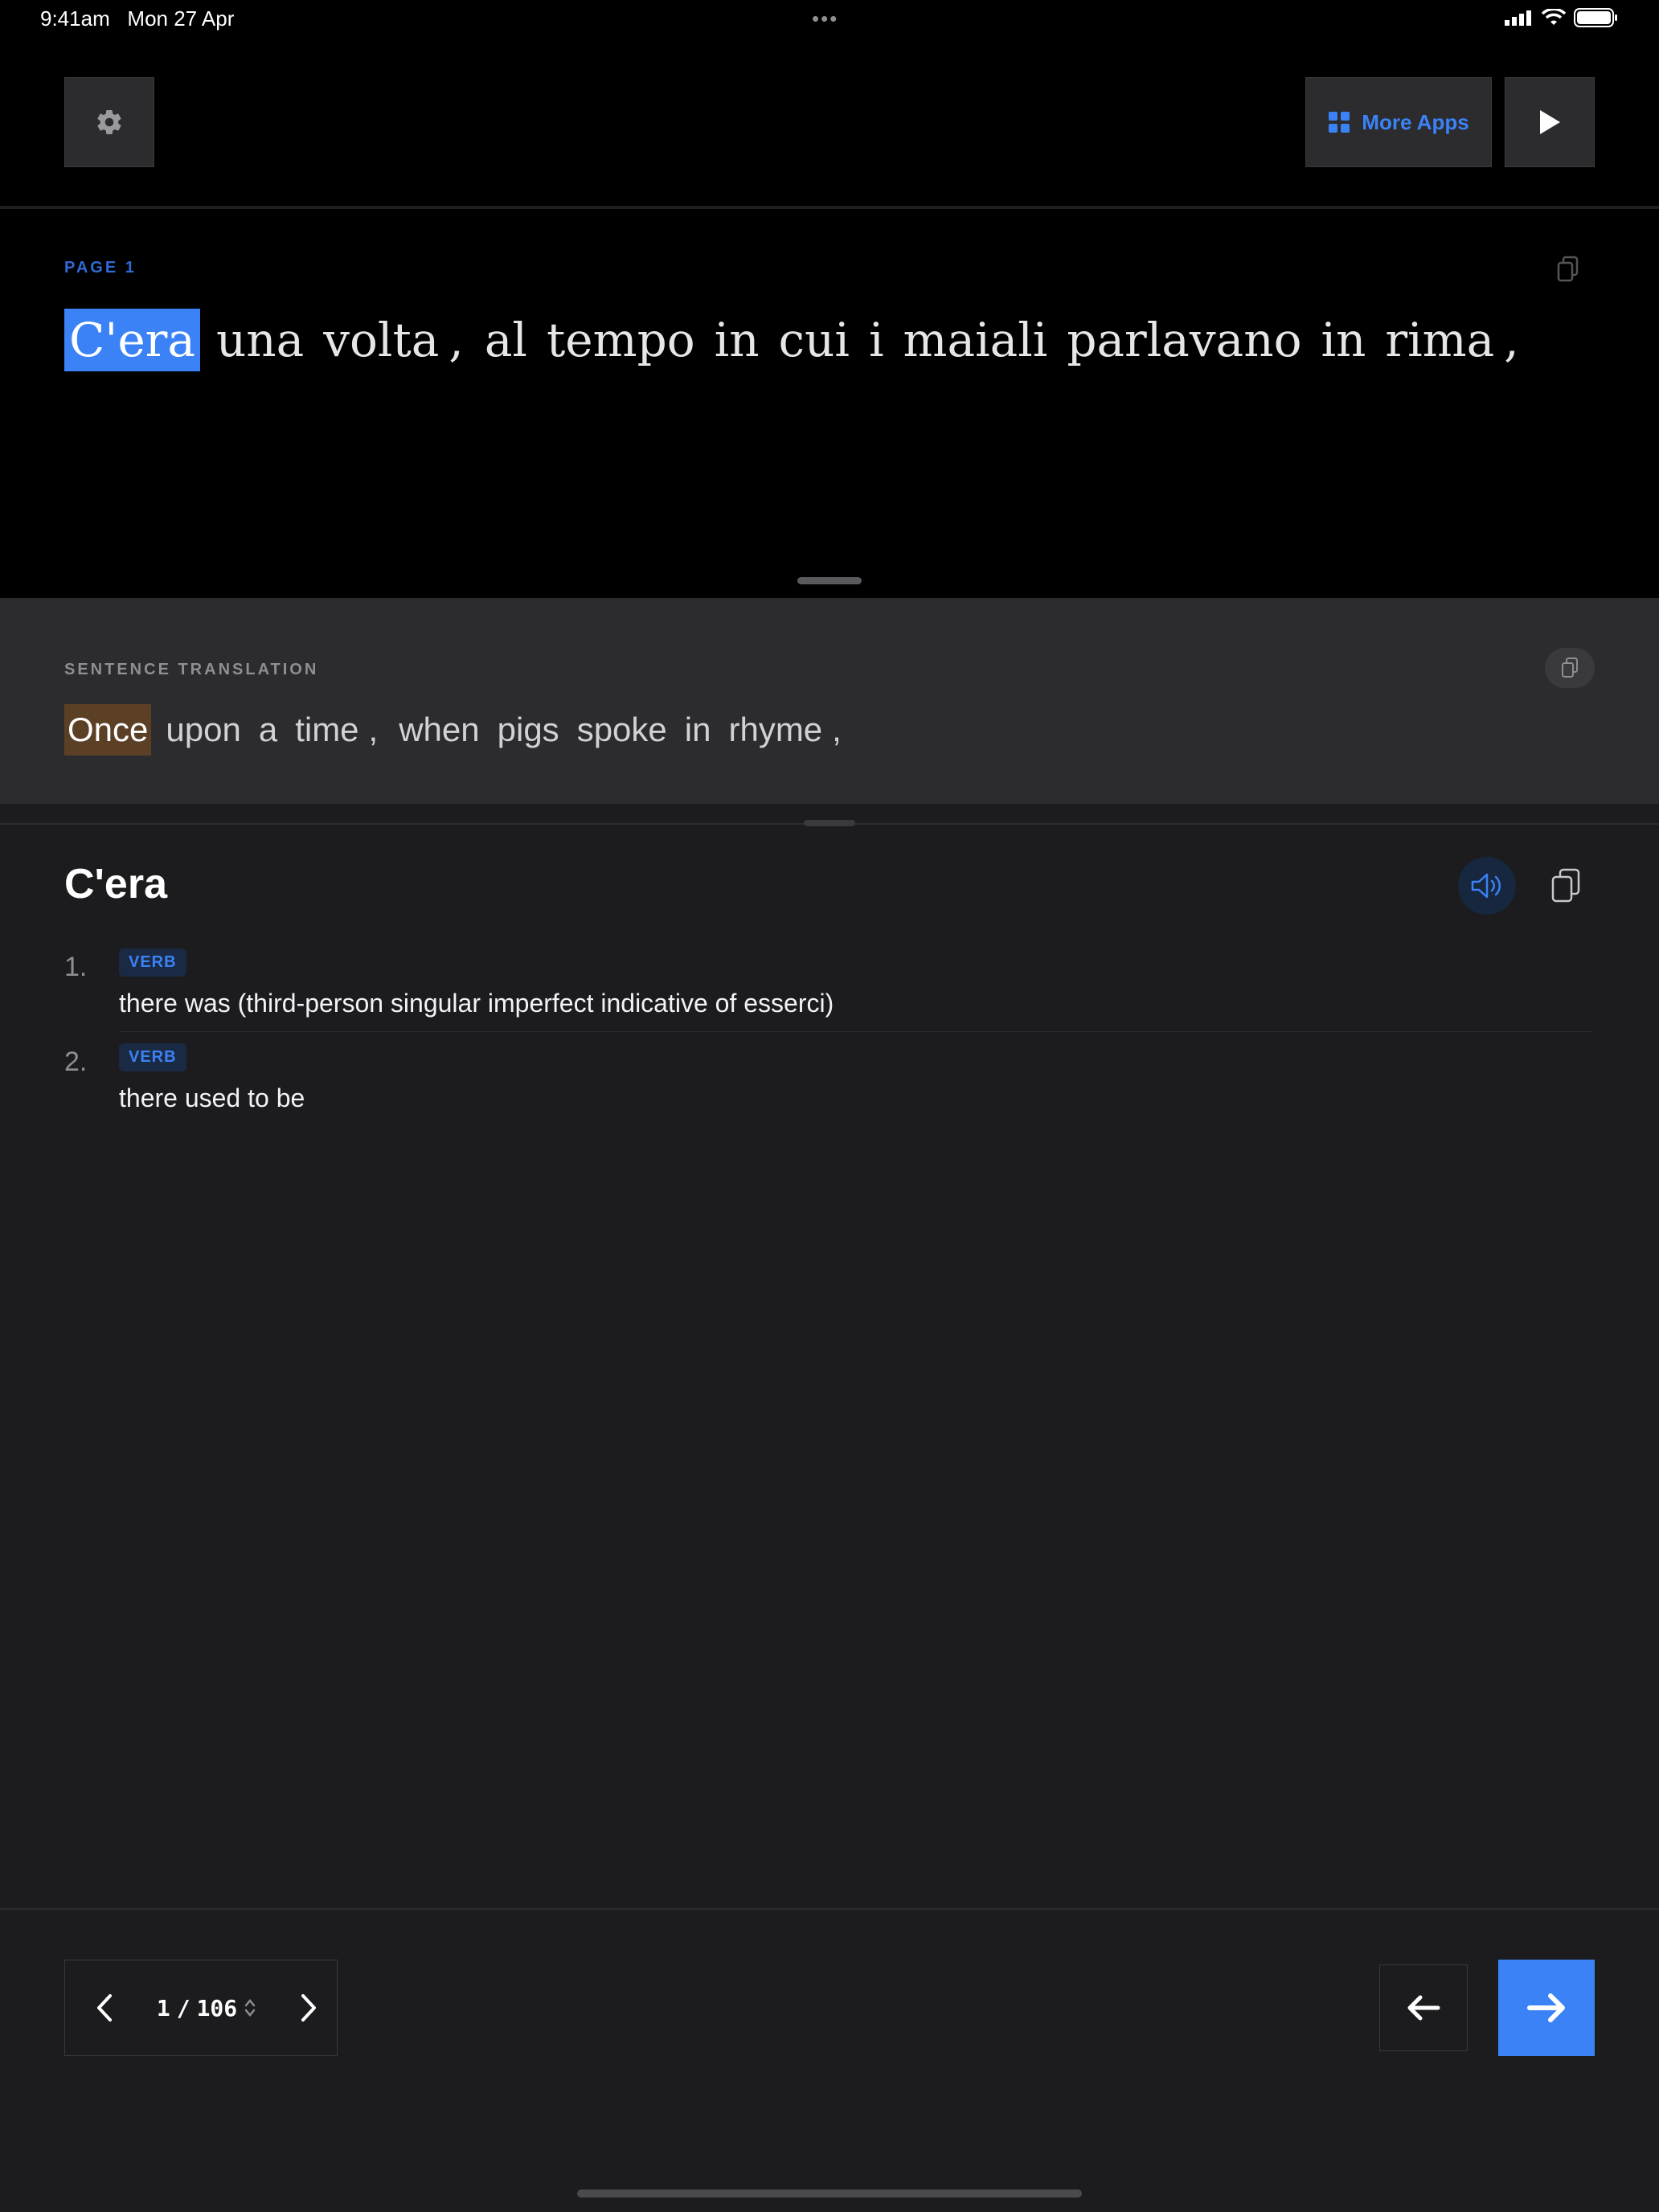 The image size is (1659, 2212). What do you see at coordinates (381, 340) in the screenshot?
I see `word: volta` at bounding box center [381, 340].